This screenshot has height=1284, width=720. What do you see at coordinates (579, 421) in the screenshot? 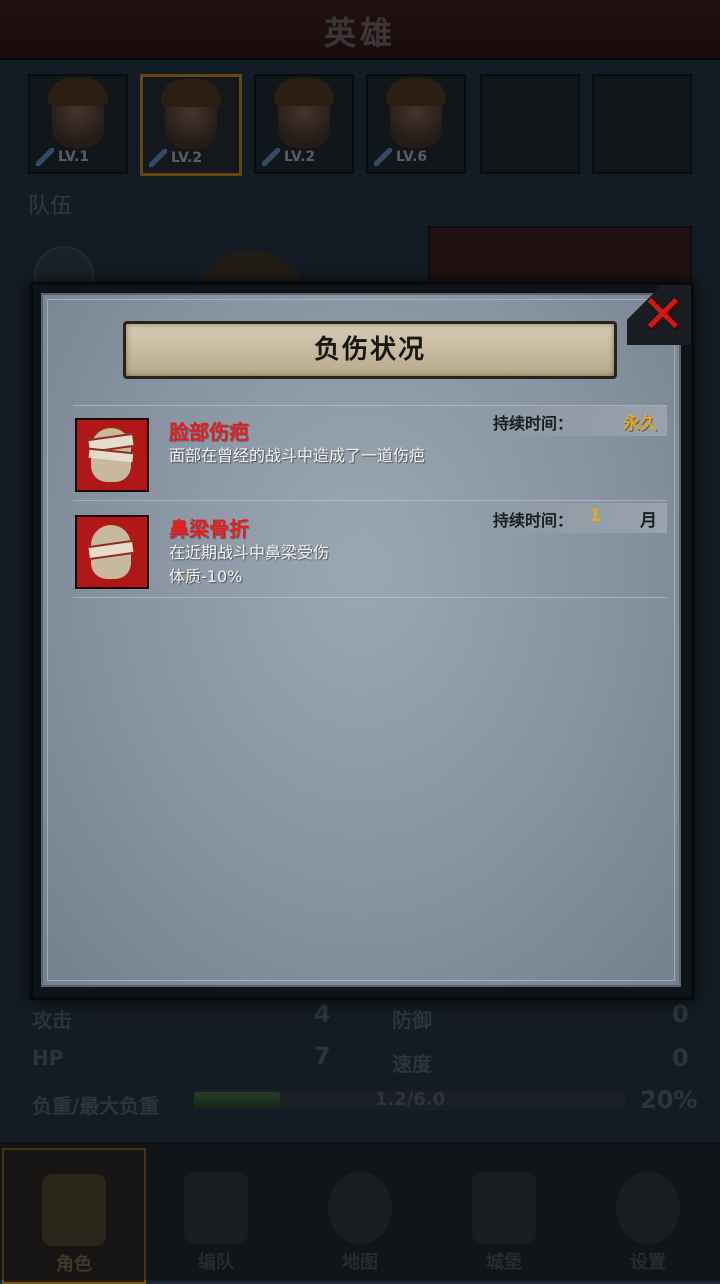
I see `duration-box: 持续时间： 永久` at bounding box center [579, 421].